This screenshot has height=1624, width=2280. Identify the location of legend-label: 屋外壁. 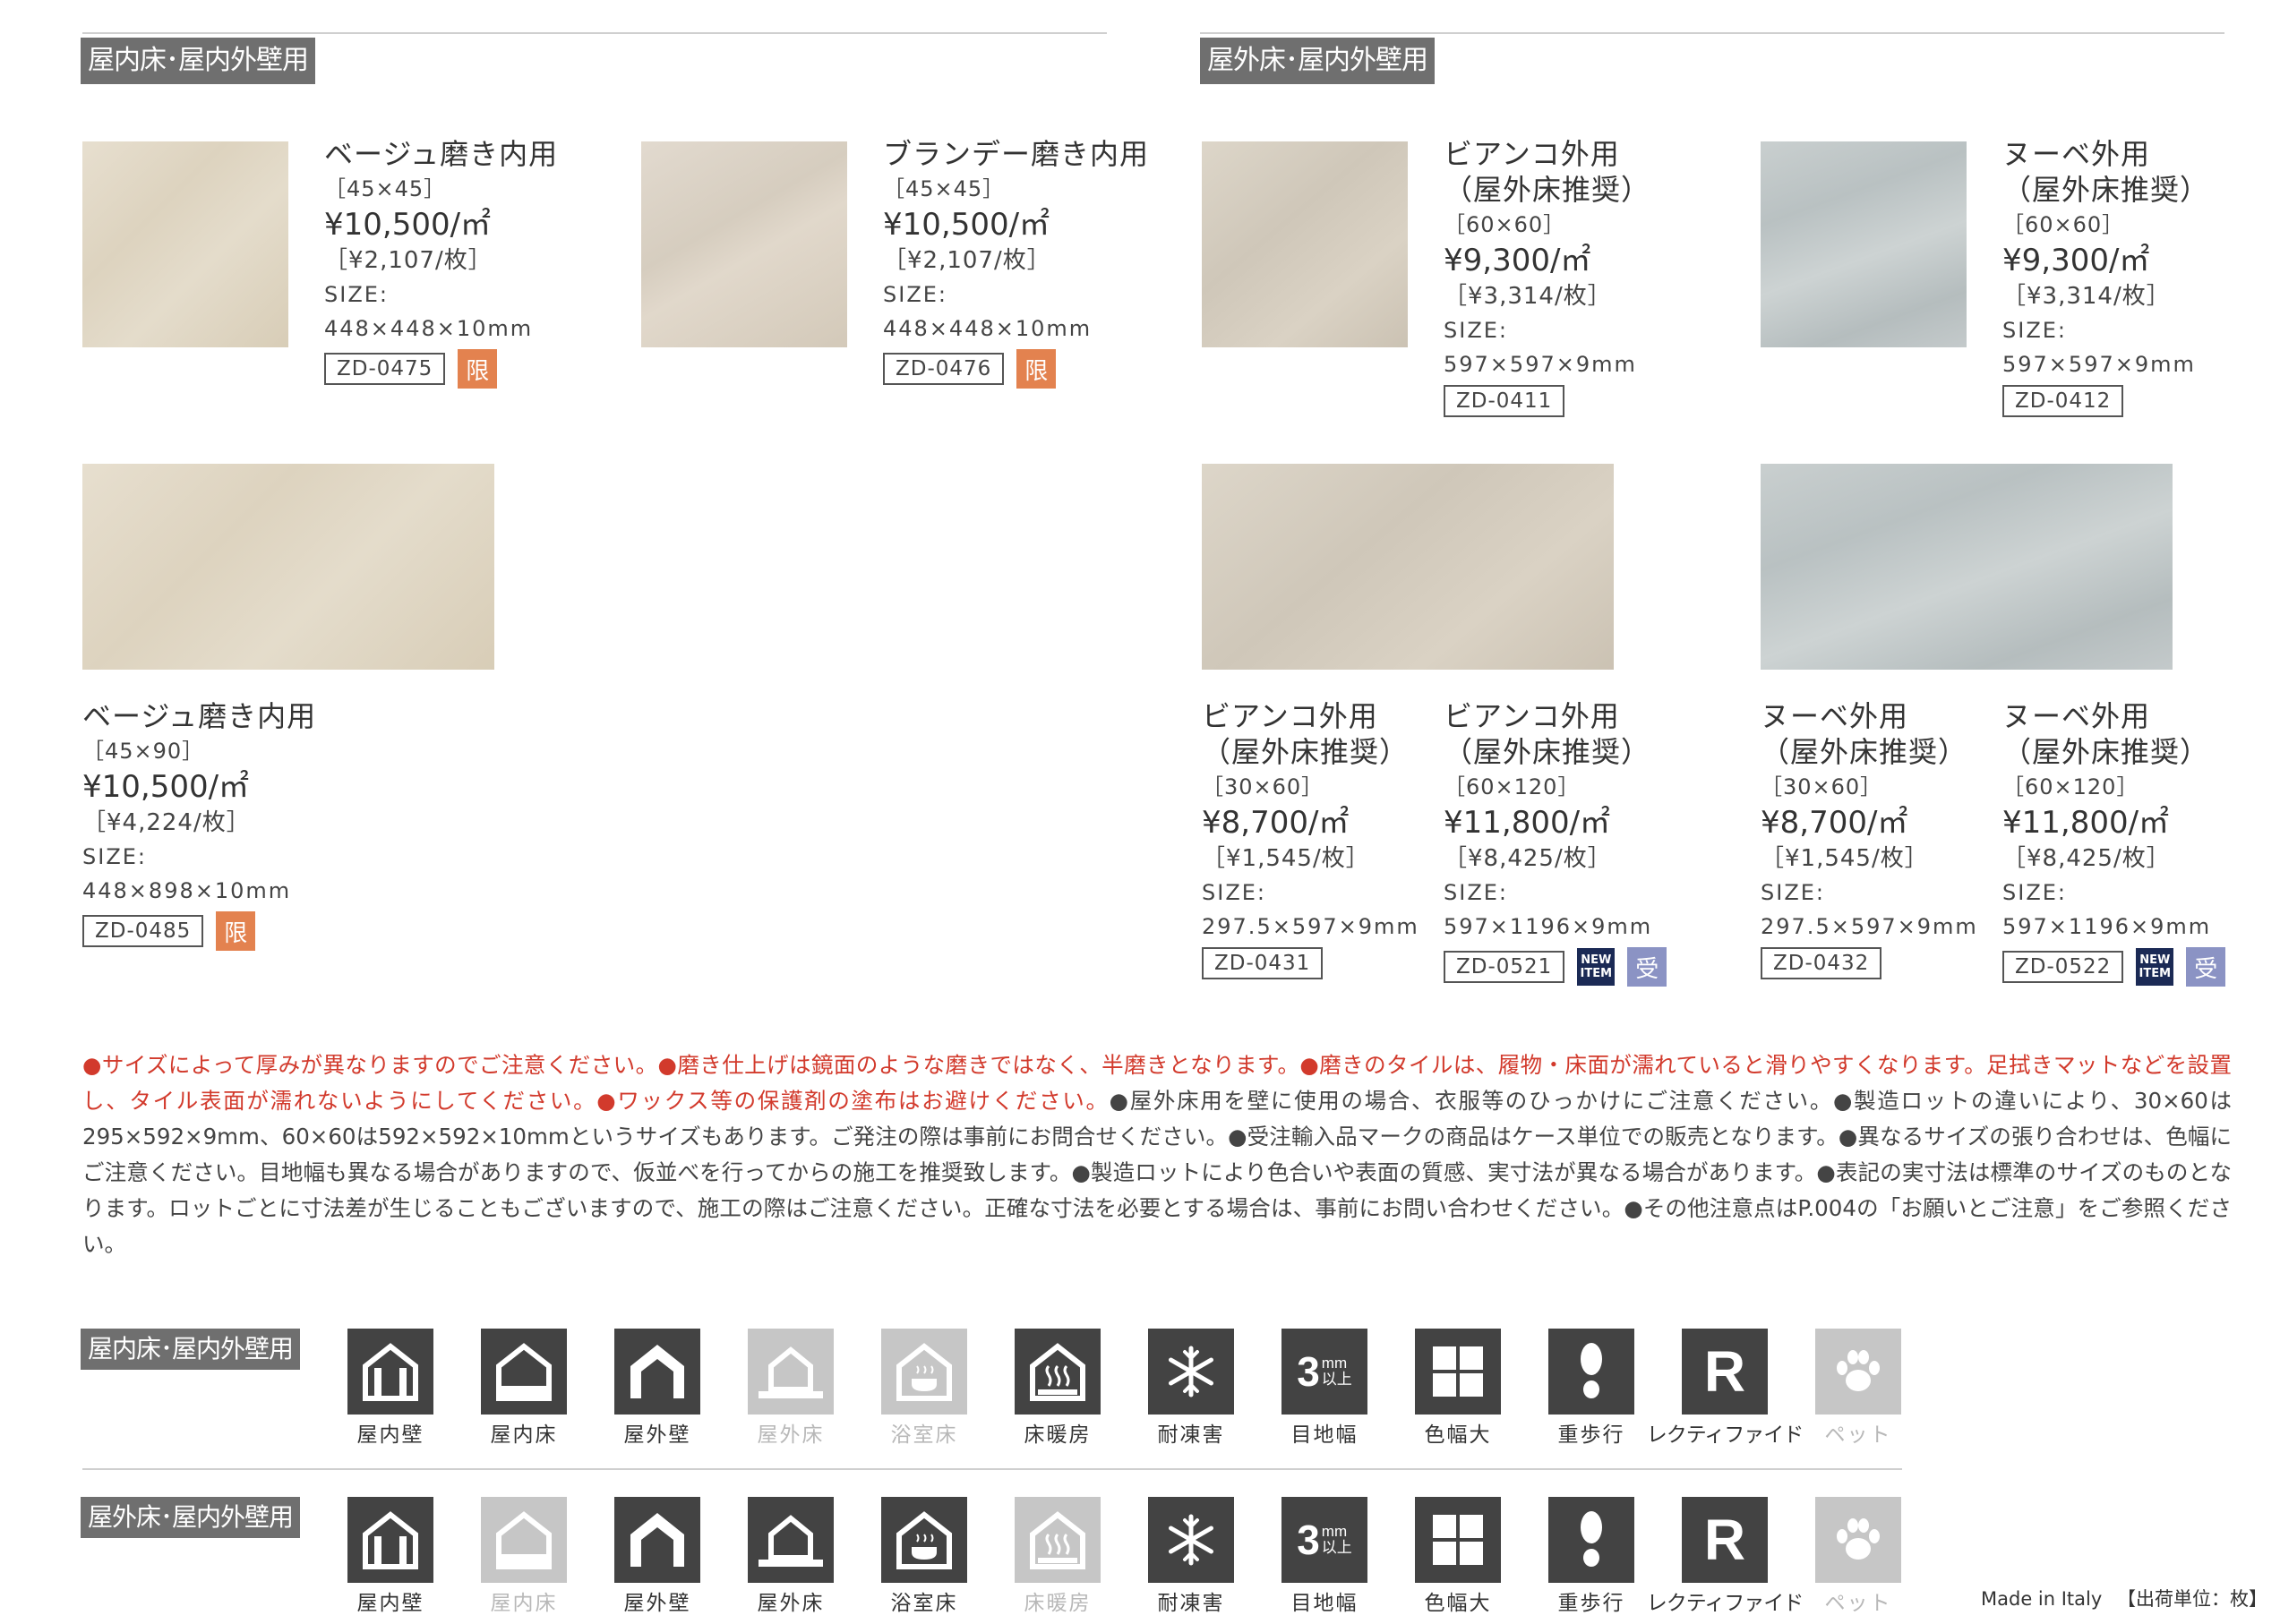
(657, 1603).